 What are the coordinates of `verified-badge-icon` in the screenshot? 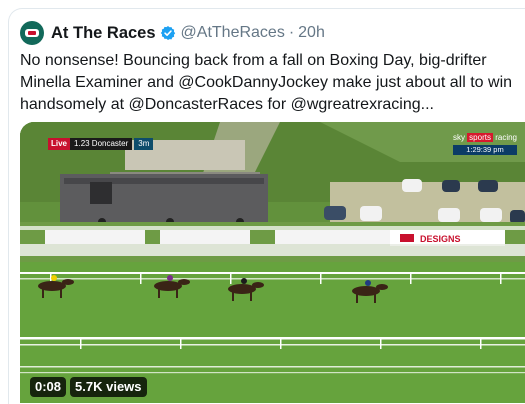 It's located at (167, 33).